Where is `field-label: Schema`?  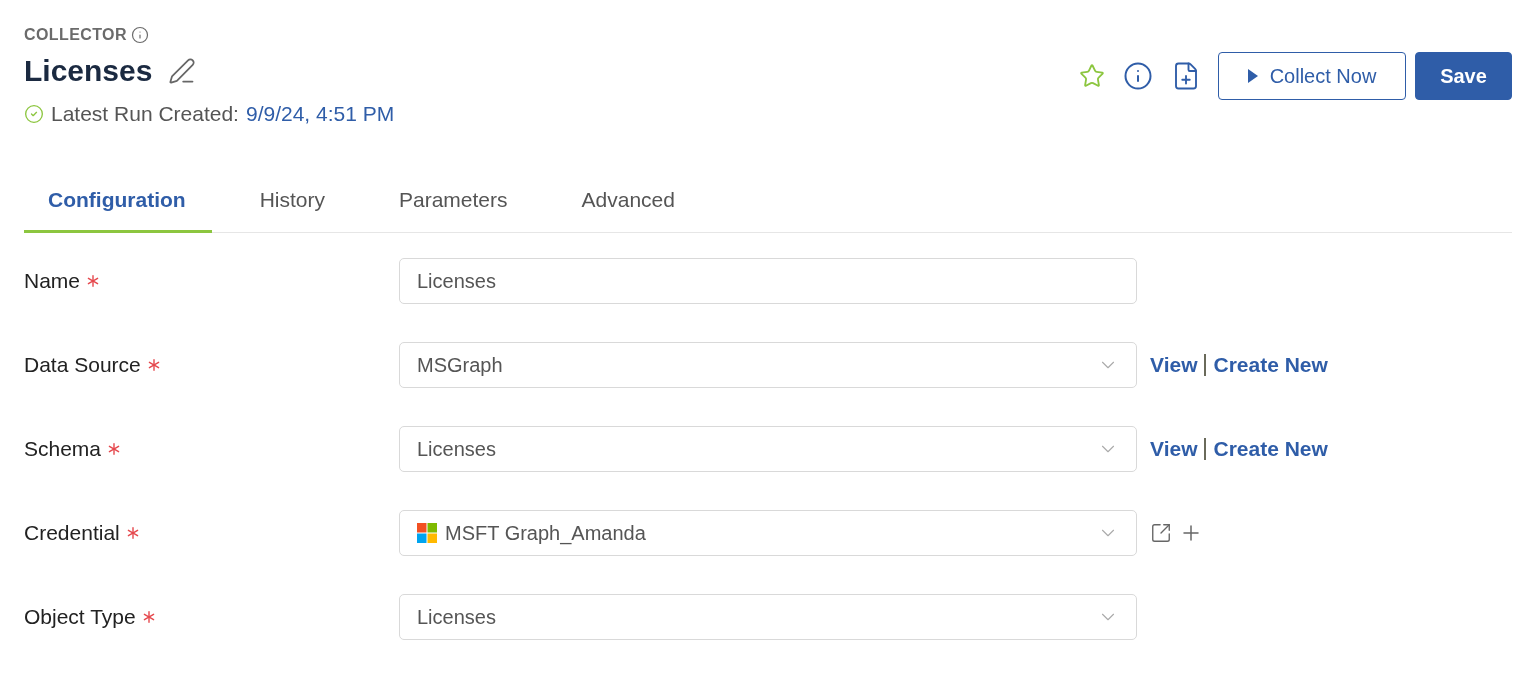
field-label: Schema is located at coordinates (63, 449).